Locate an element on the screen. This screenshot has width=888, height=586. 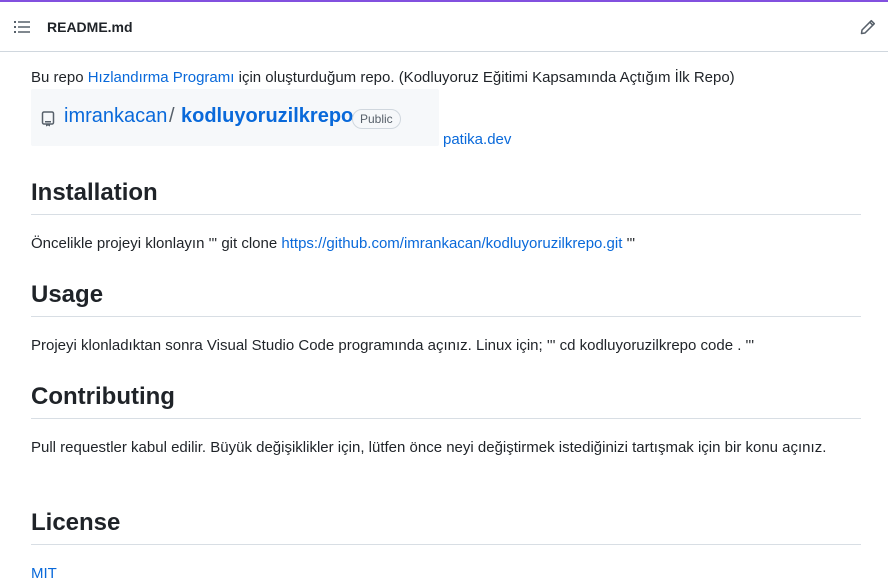
hizlandirma-link: Hızlandırma Programı is located at coordinates (161, 77).